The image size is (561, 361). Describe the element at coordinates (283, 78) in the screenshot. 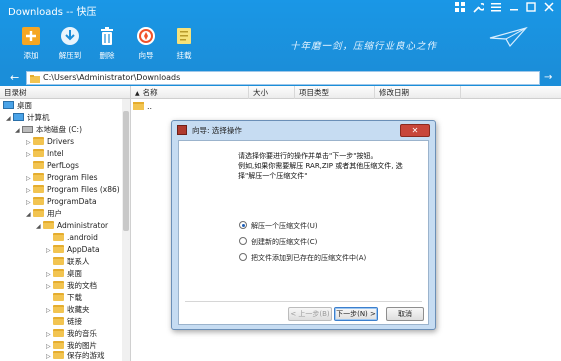

I see `path-input: C:\Users\Administrator\Downloads` at that location.